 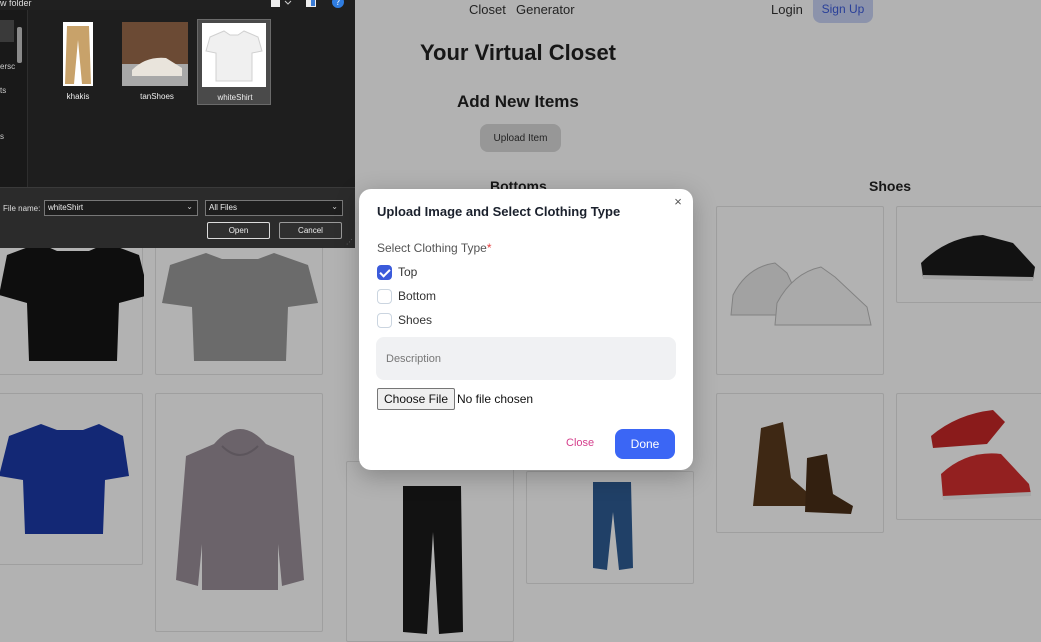 I want to click on file-item-label: tanShoes, so click(x=157, y=96).